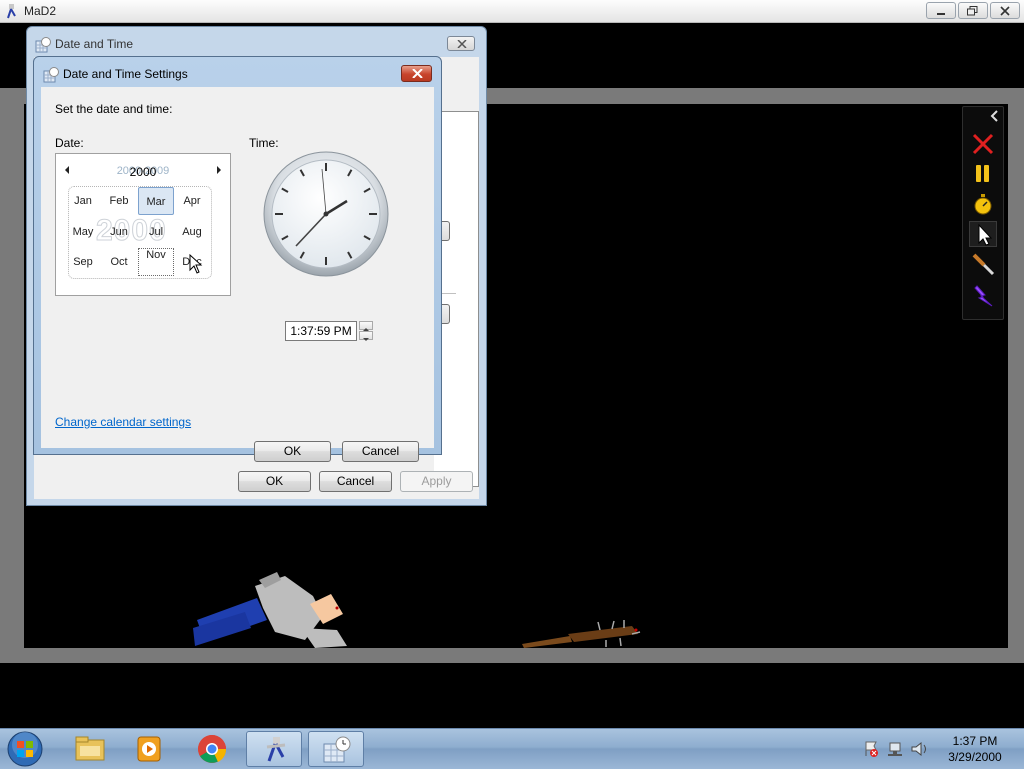 The image size is (1024, 769). I want to click on mad2-app-icon, so click(11, 11).